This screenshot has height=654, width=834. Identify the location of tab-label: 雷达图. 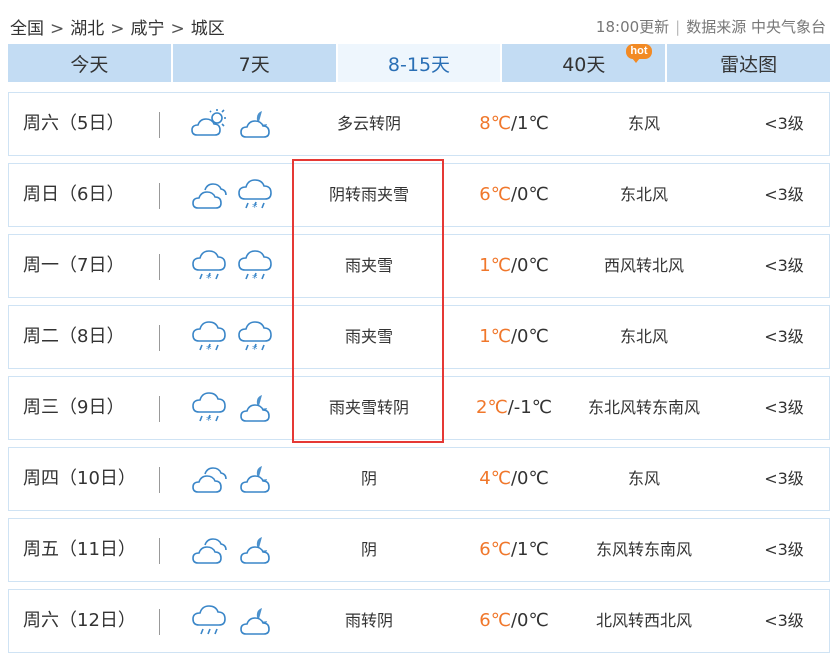
(749, 64).